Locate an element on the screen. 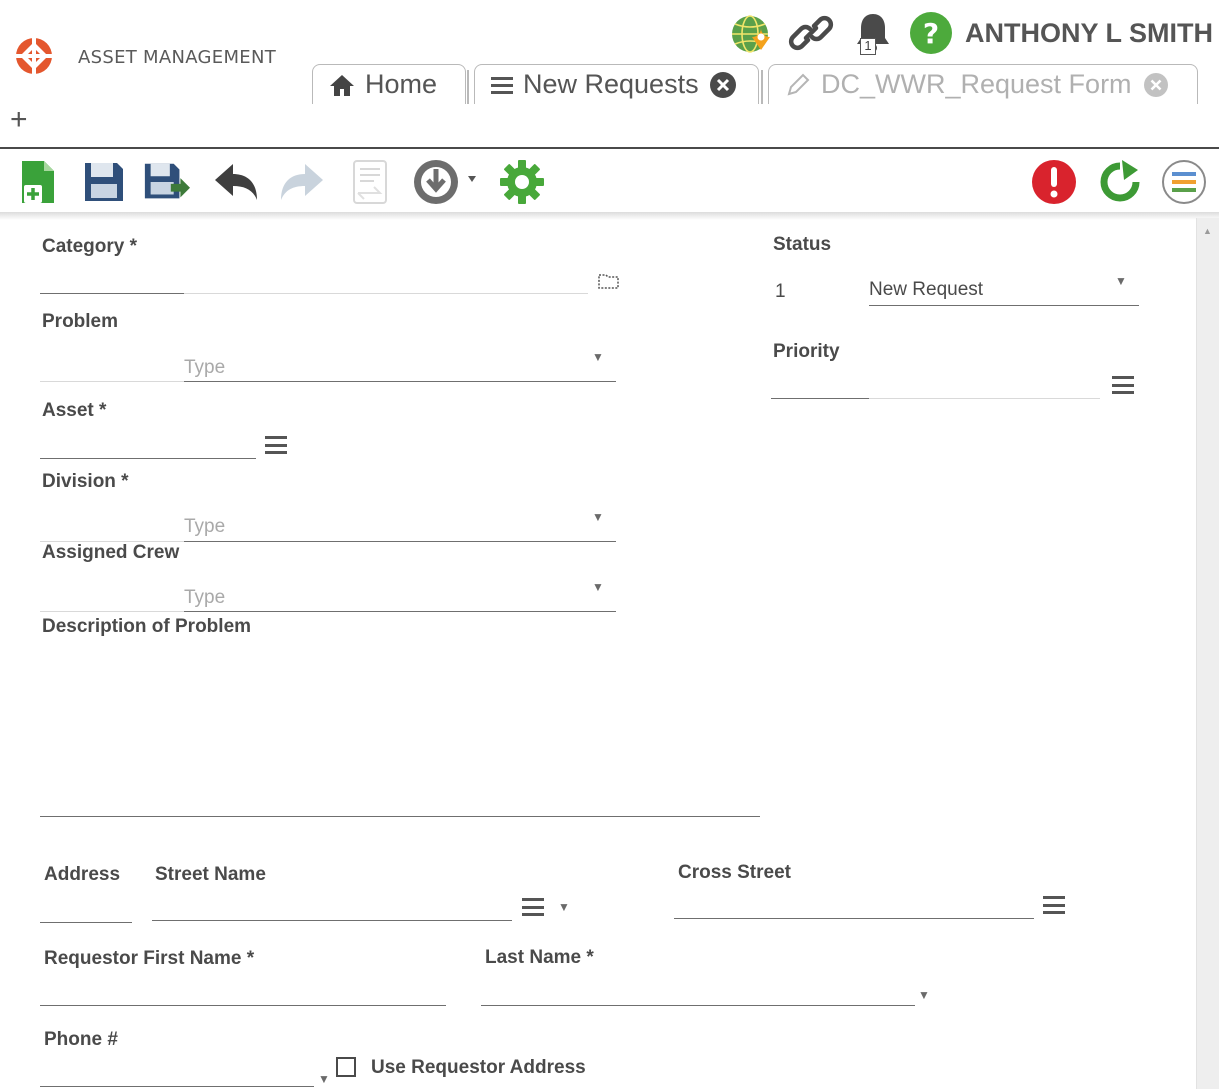 This screenshot has width=1219, height=1089. cross-street-lookup-menu-icon is located at coordinates (1054, 905).